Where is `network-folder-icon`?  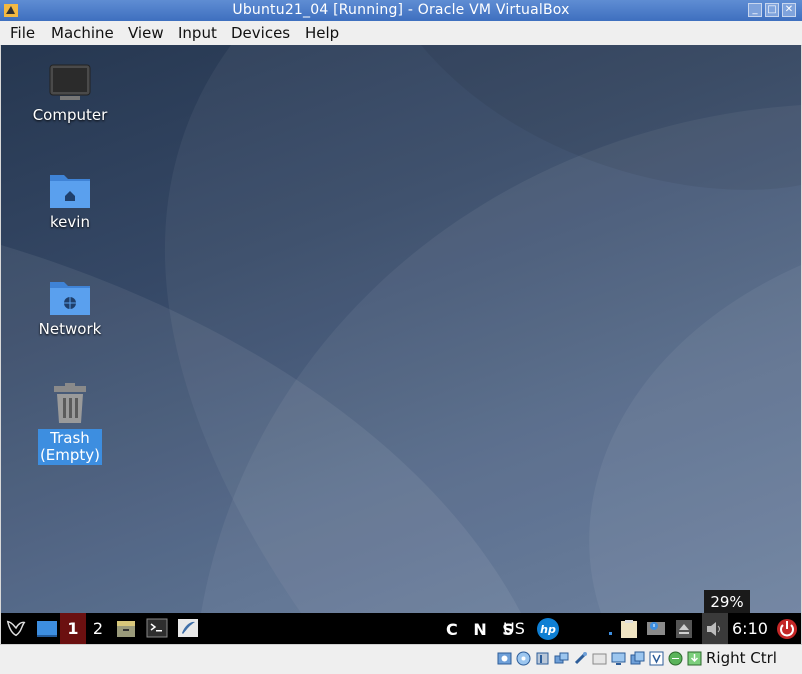
network-folder-icon is located at coordinates (70, 298).